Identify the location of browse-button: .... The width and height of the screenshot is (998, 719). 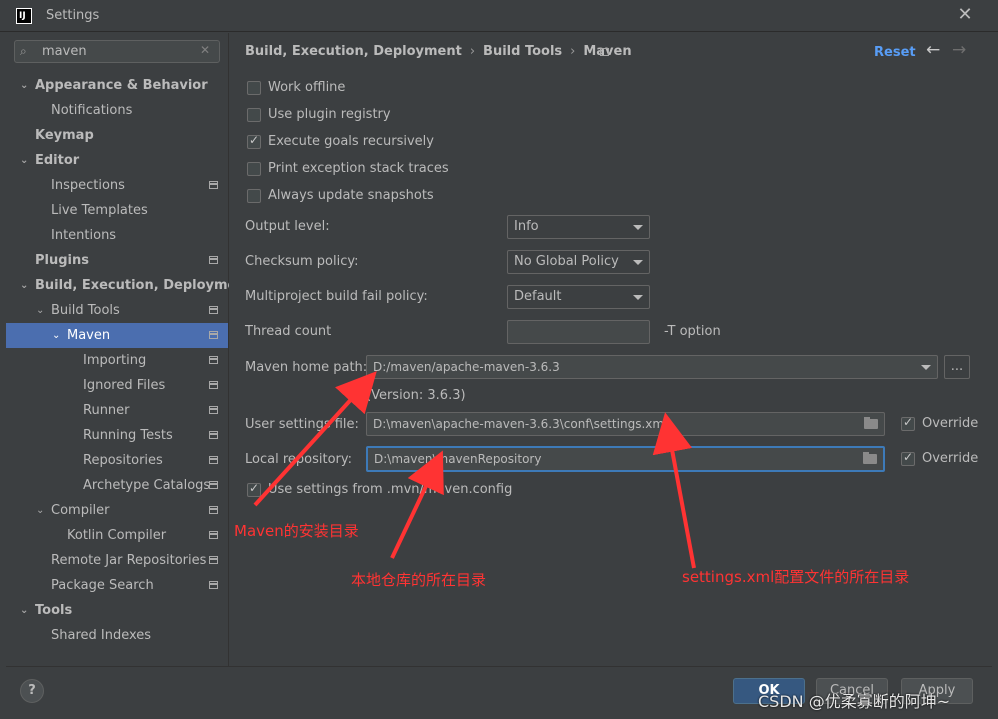
(957, 367).